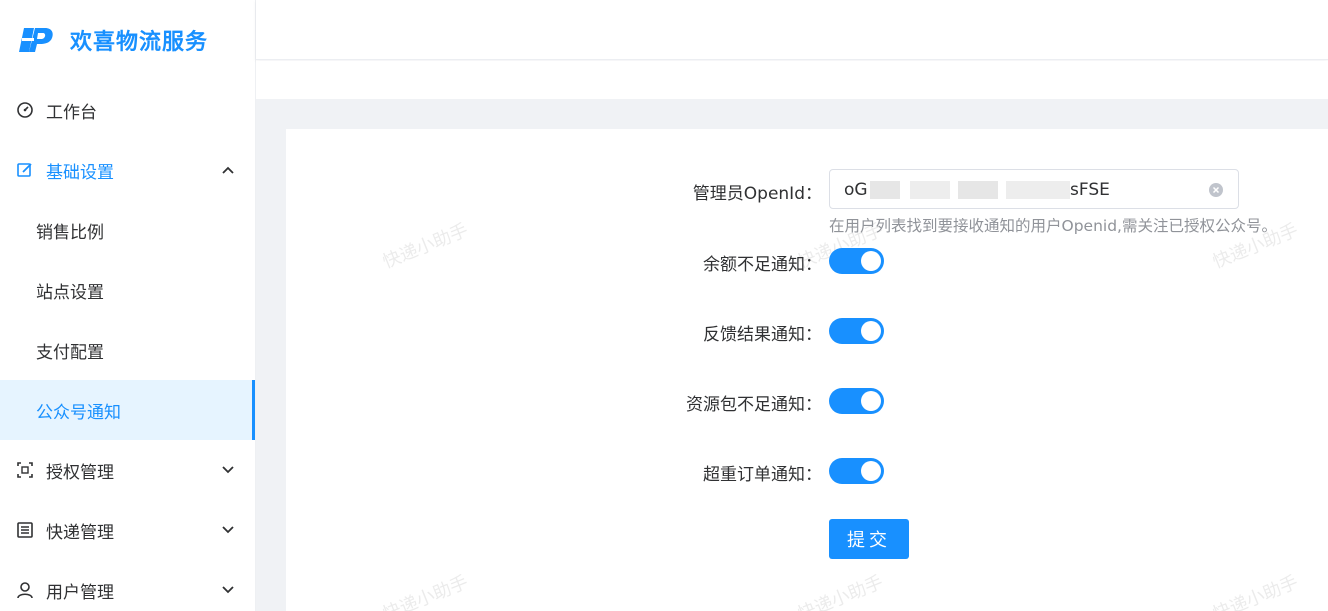 The width and height of the screenshot is (1328, 611). Describe the element at coordinates (856, 331) in the screenshot. I see `feedback-notify-switch` at that location.